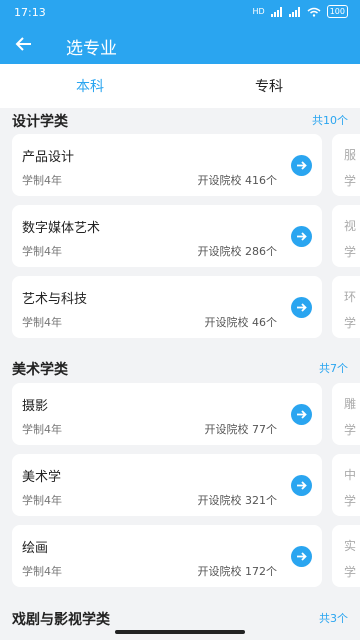  I want to click on school-count: 开设院校 172个, so click(237, 571).